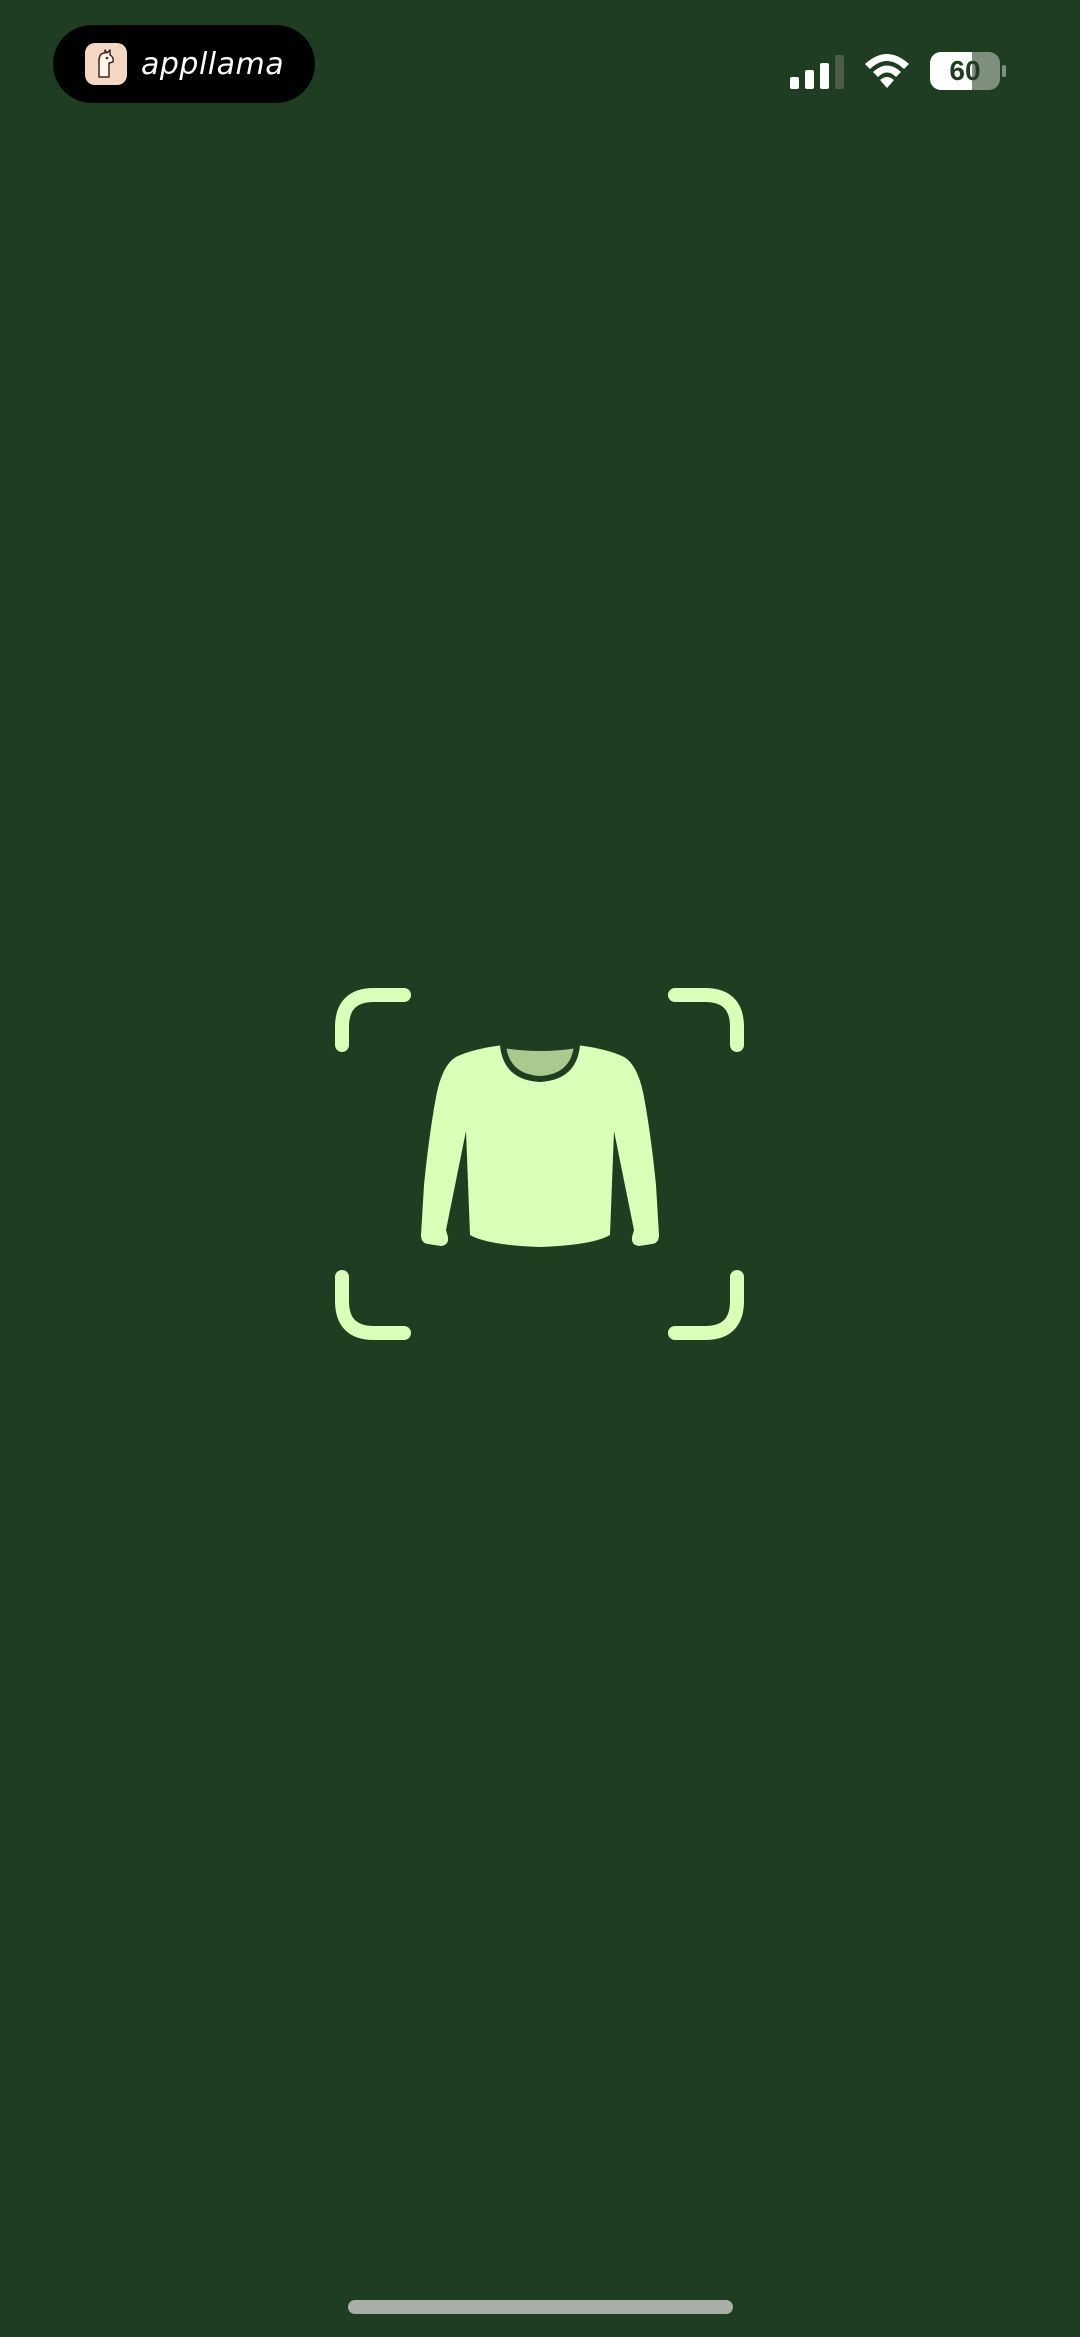 The image size is (1080, 2337). Describe the element at coordinates (213, 64) in the screenshot. I see `app-name: appllama` at that location.